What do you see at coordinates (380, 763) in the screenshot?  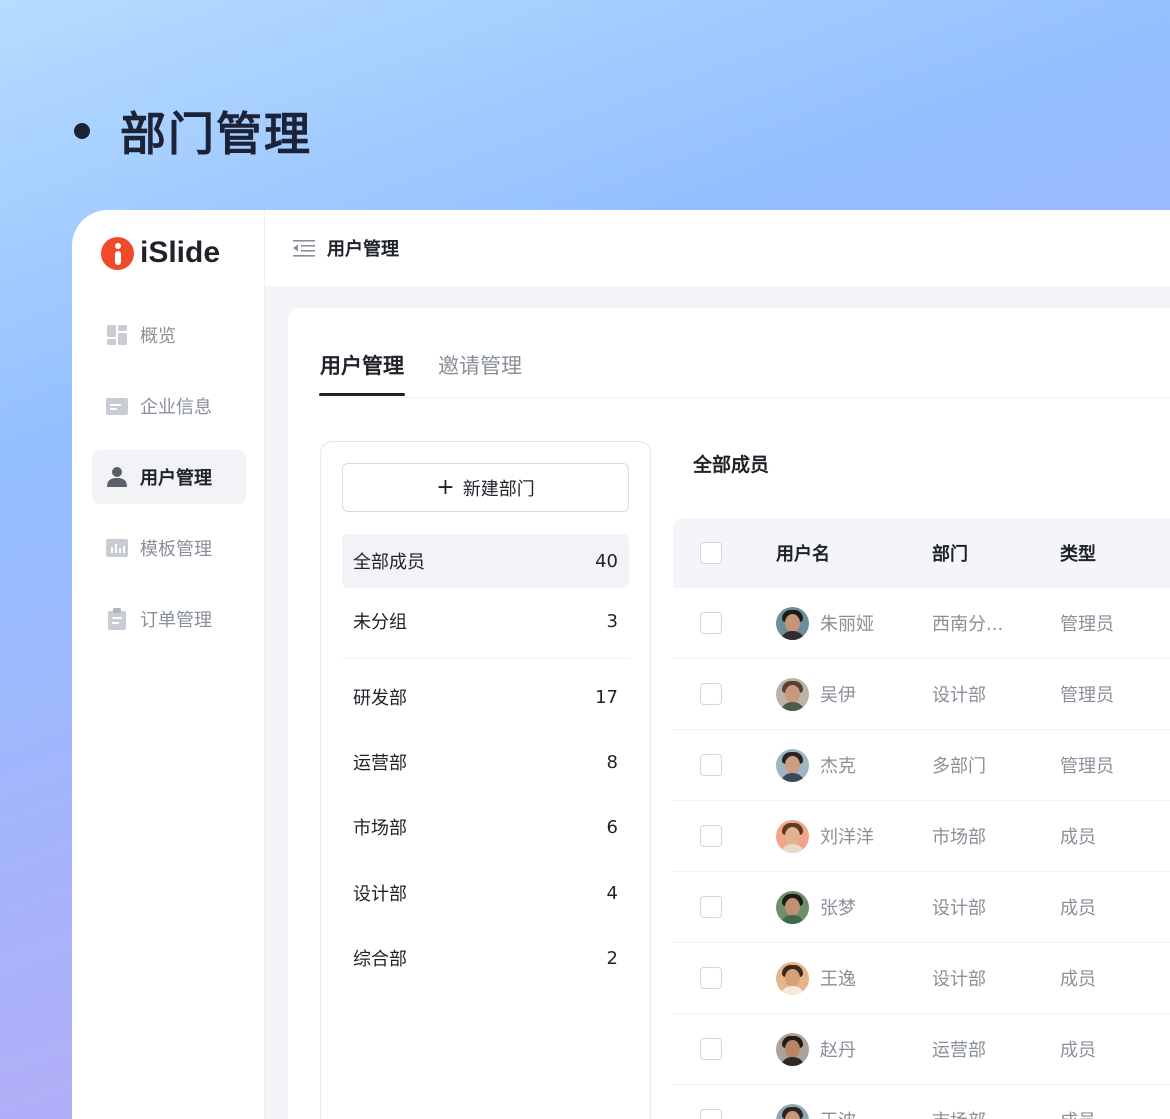 I see `department-name: 运营部` at bounding box center [380, 763].